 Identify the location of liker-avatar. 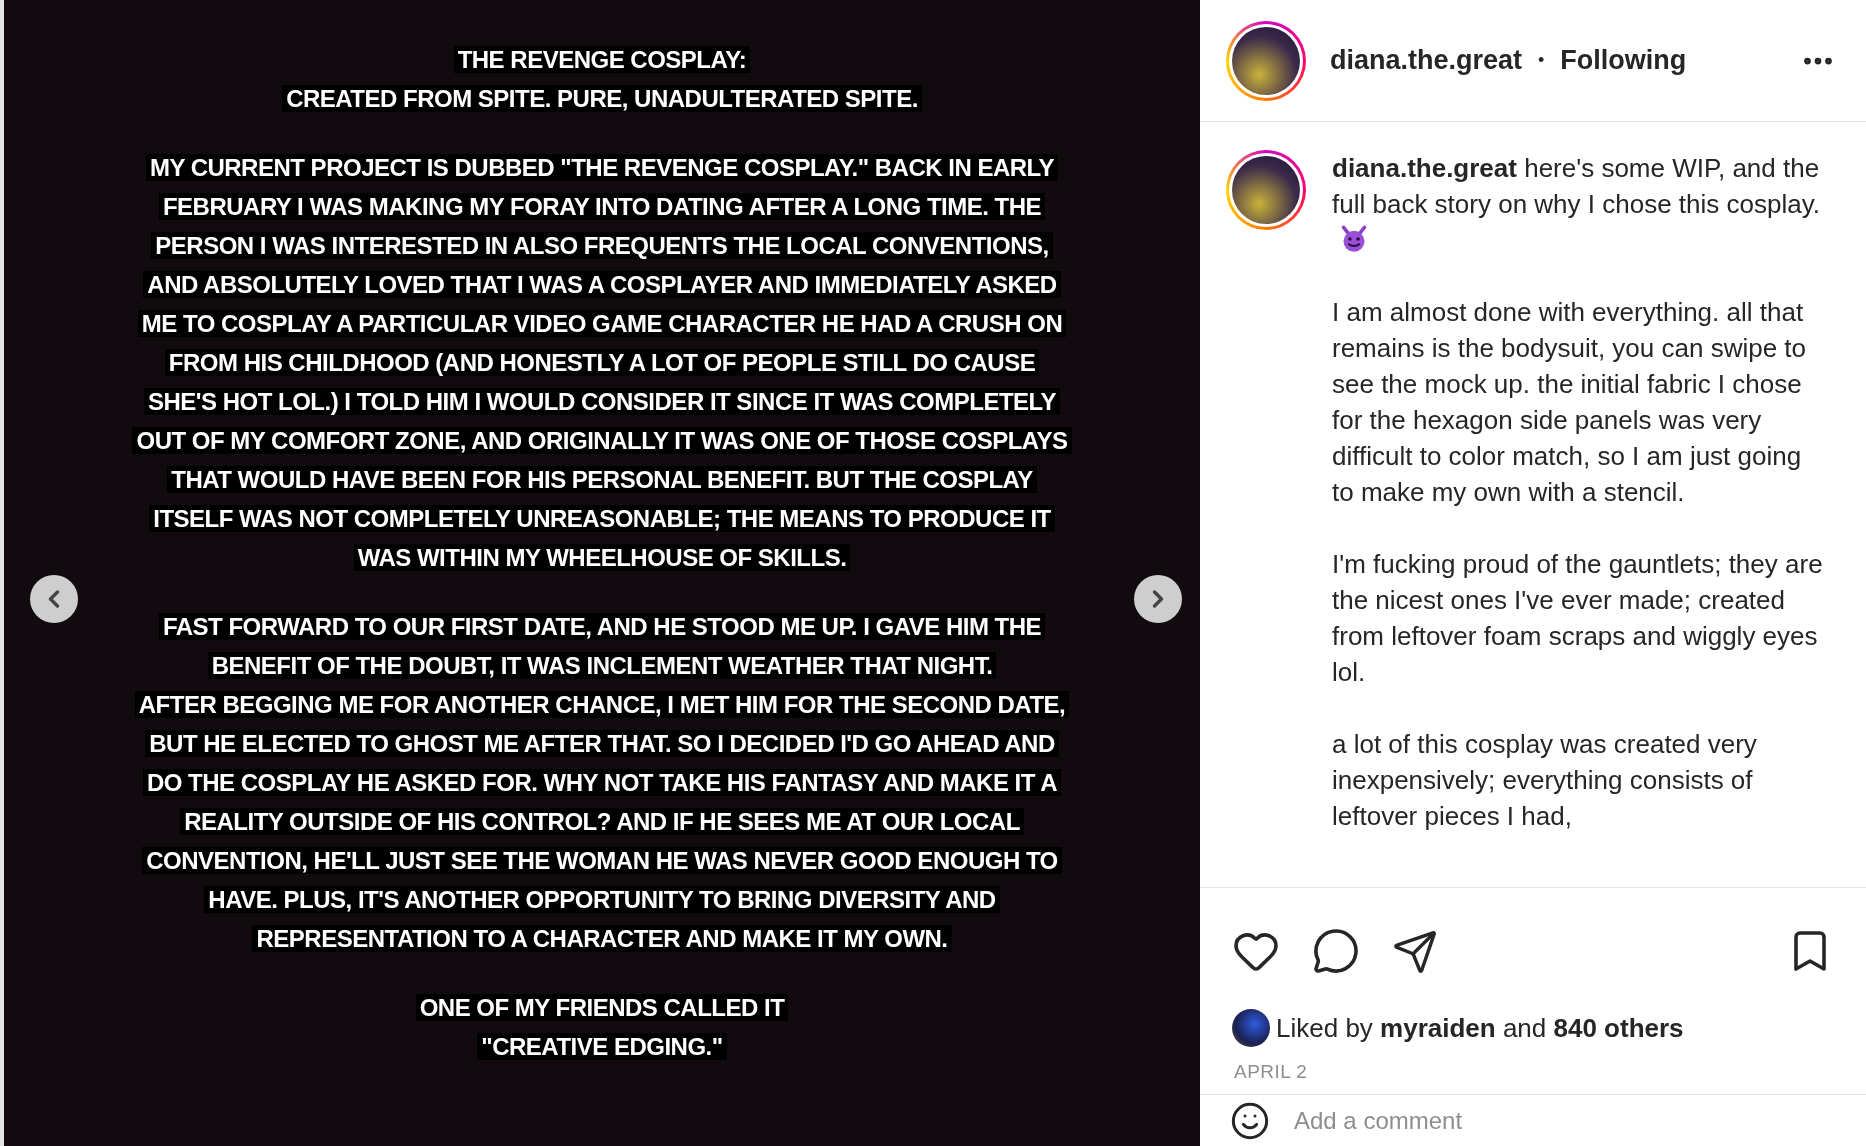
(1251, 1028).